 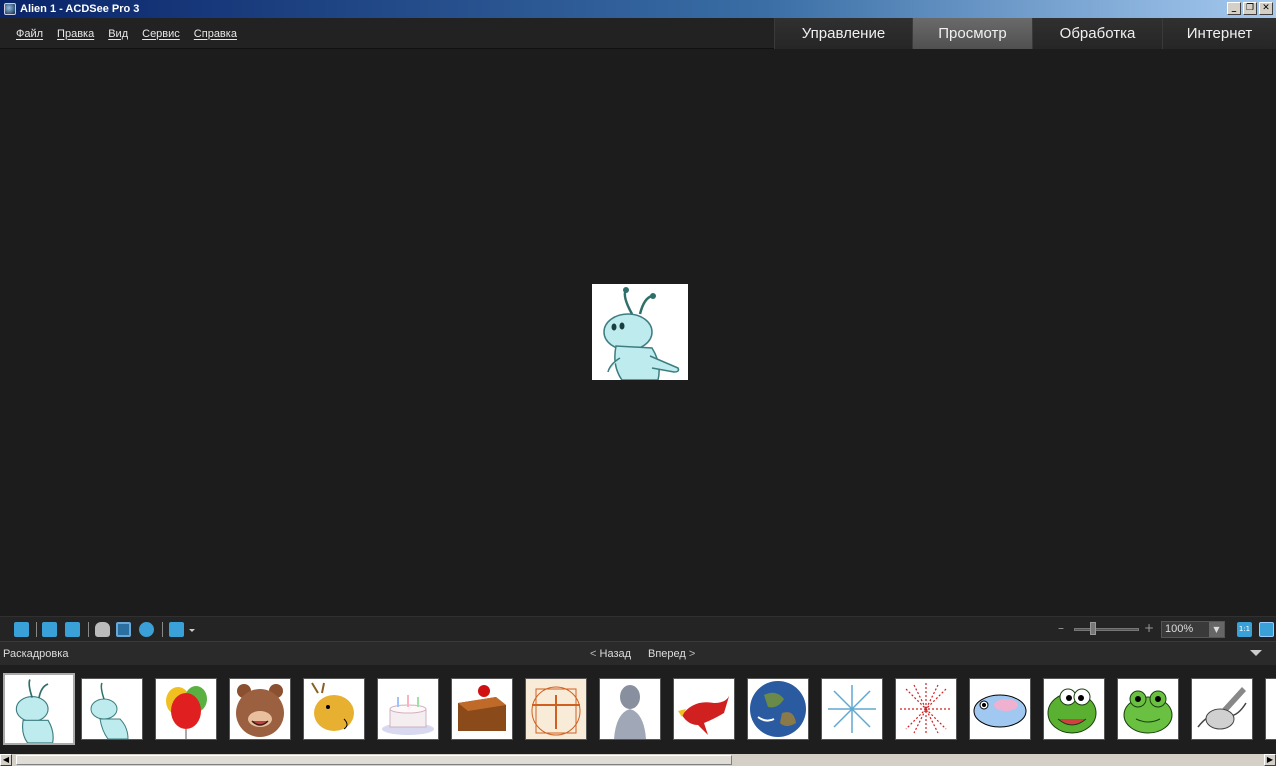 I want to click on thumbnail-earth, so click(x=778, y=709).